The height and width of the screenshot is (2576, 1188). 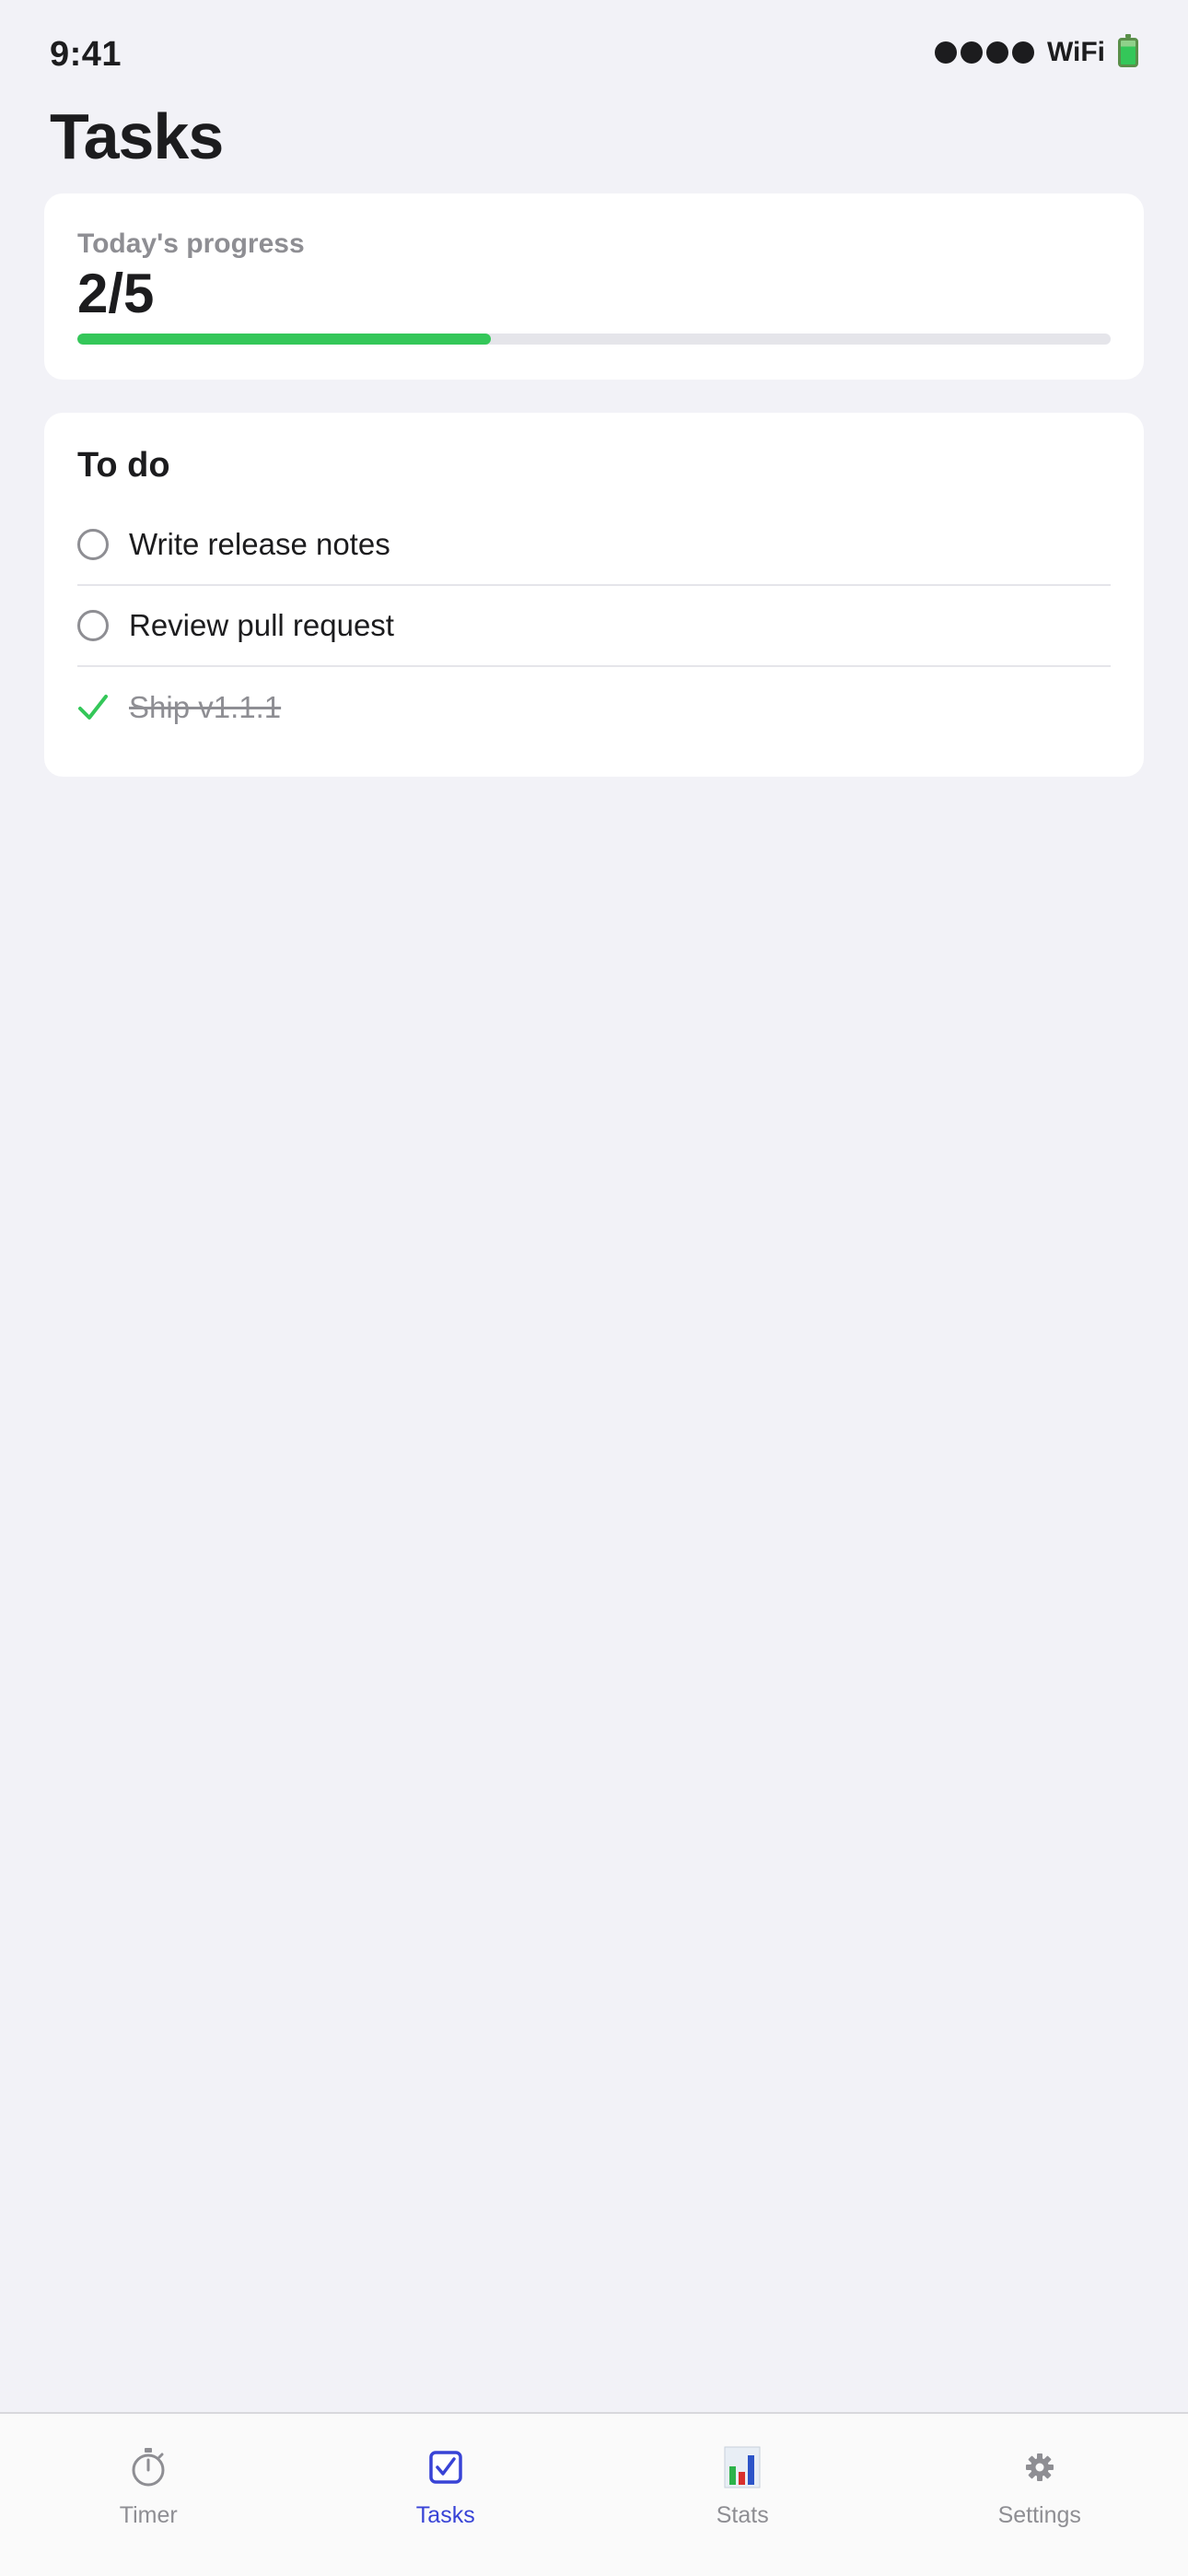 What do you see at coordinates (984, 52) in the screenshot?
I see `signal-strength-icon` at bounding box center [984, 52].